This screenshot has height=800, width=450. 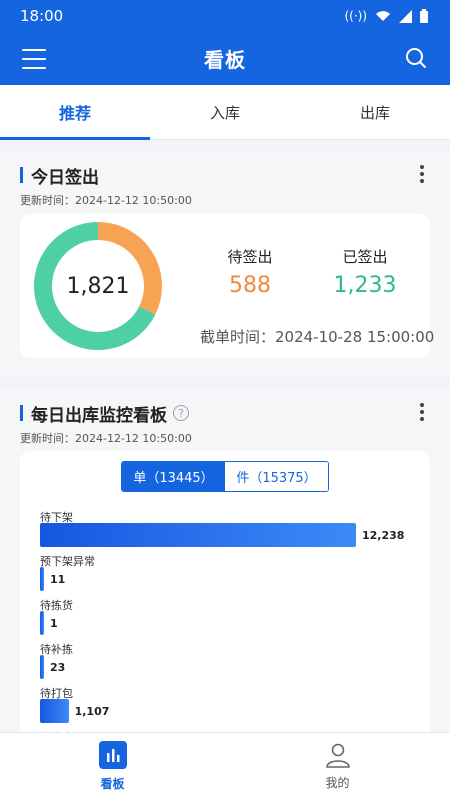 I want to click on bar-label: 预下架异常, so click(x=67, y=561).